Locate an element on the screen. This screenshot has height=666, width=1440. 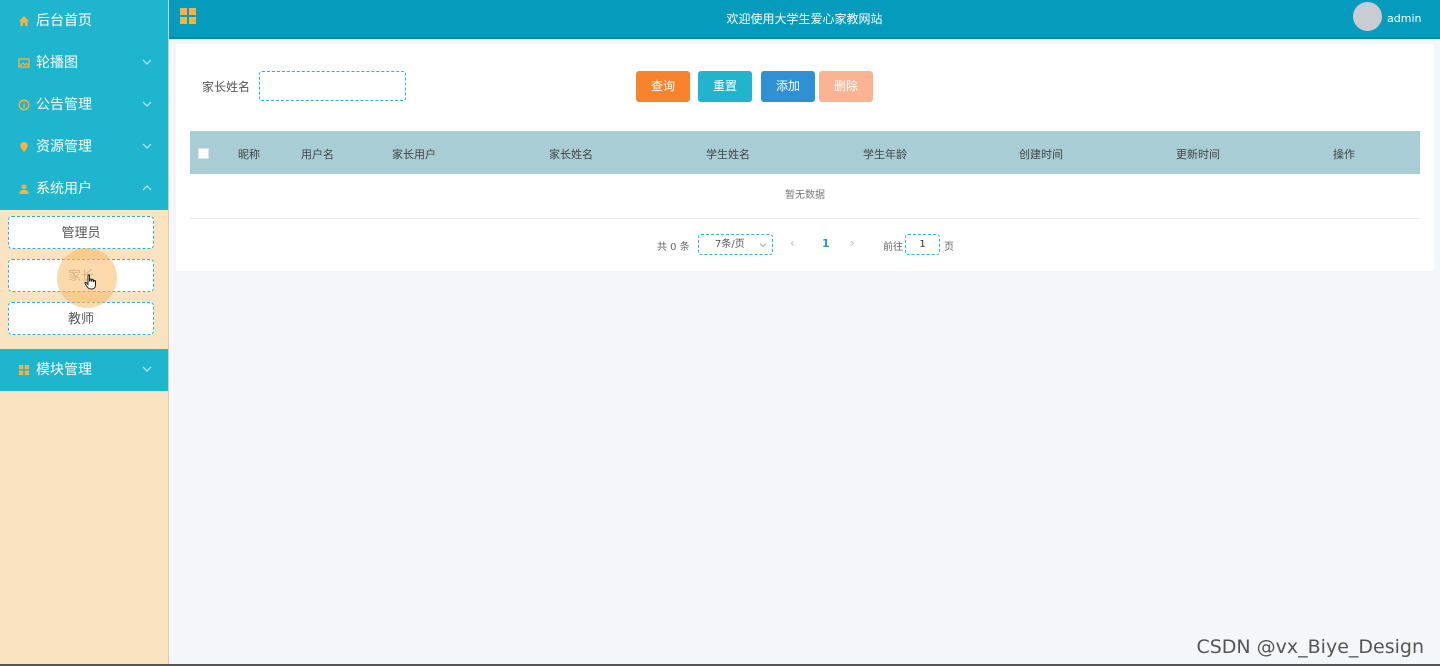
next-page-icon: › is located at coordinates (852, 243).